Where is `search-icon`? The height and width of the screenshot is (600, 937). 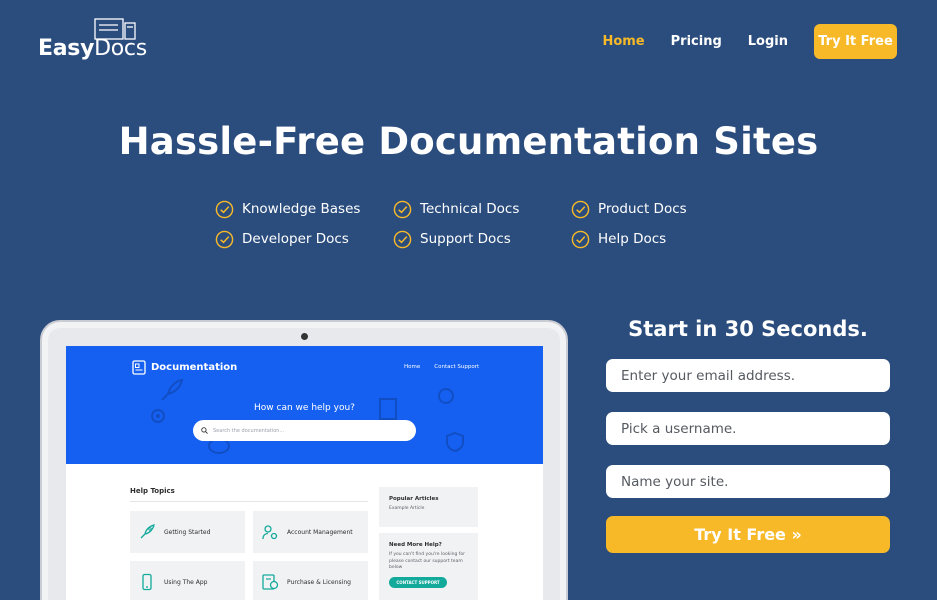 search-icon is located at coordinates (204, 430).